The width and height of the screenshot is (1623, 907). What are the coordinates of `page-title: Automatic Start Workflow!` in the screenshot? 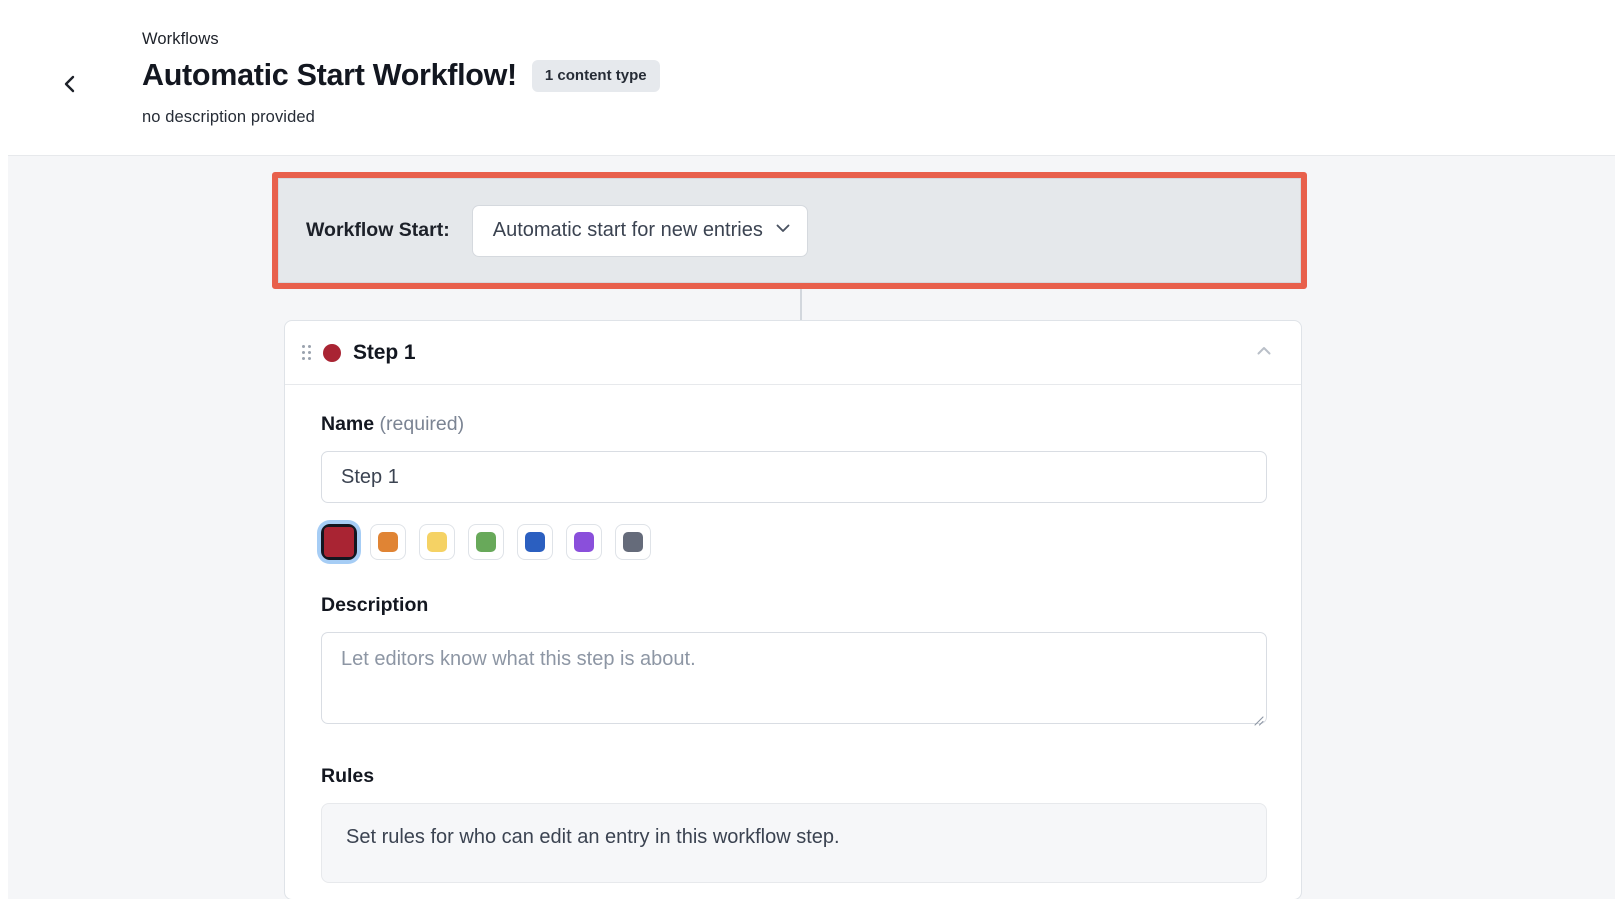 It's located at (329, 75).